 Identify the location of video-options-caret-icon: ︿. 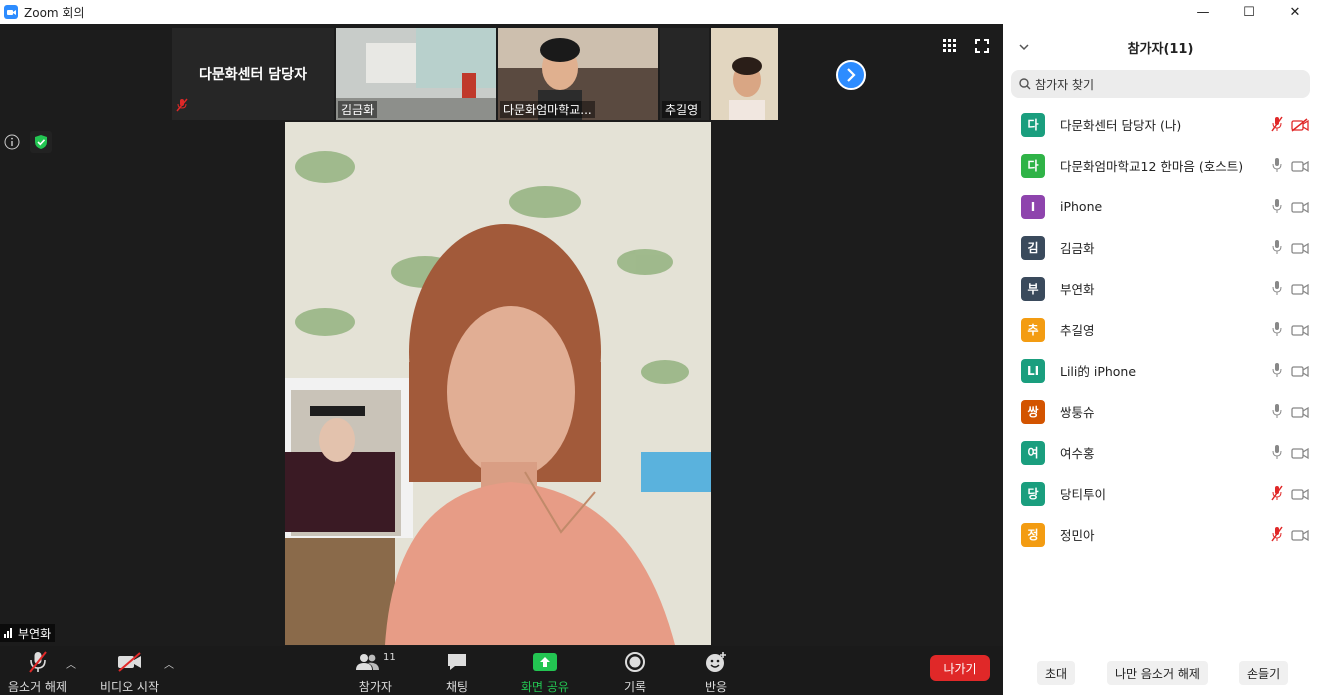
(169, 663).